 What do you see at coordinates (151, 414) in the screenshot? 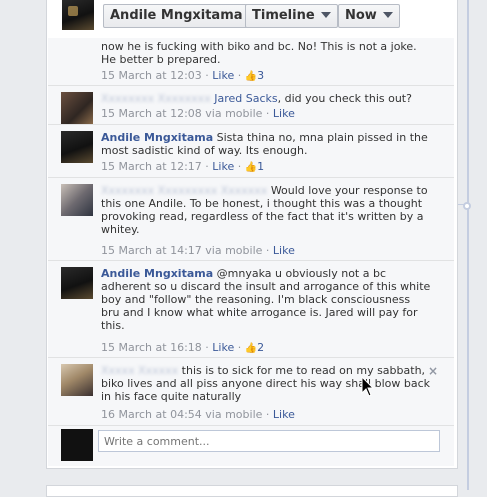
I see `comment-time: 16 March at 04:54` at bounding box center [151, 414].